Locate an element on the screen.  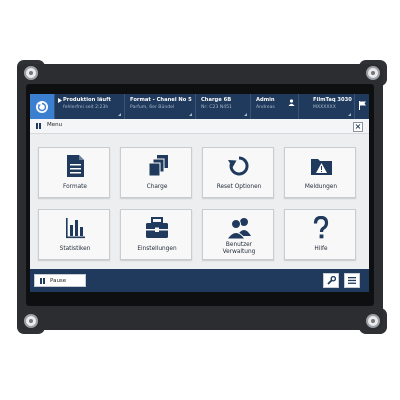
hamburger-menu-button is located at coordinates (352, 280).